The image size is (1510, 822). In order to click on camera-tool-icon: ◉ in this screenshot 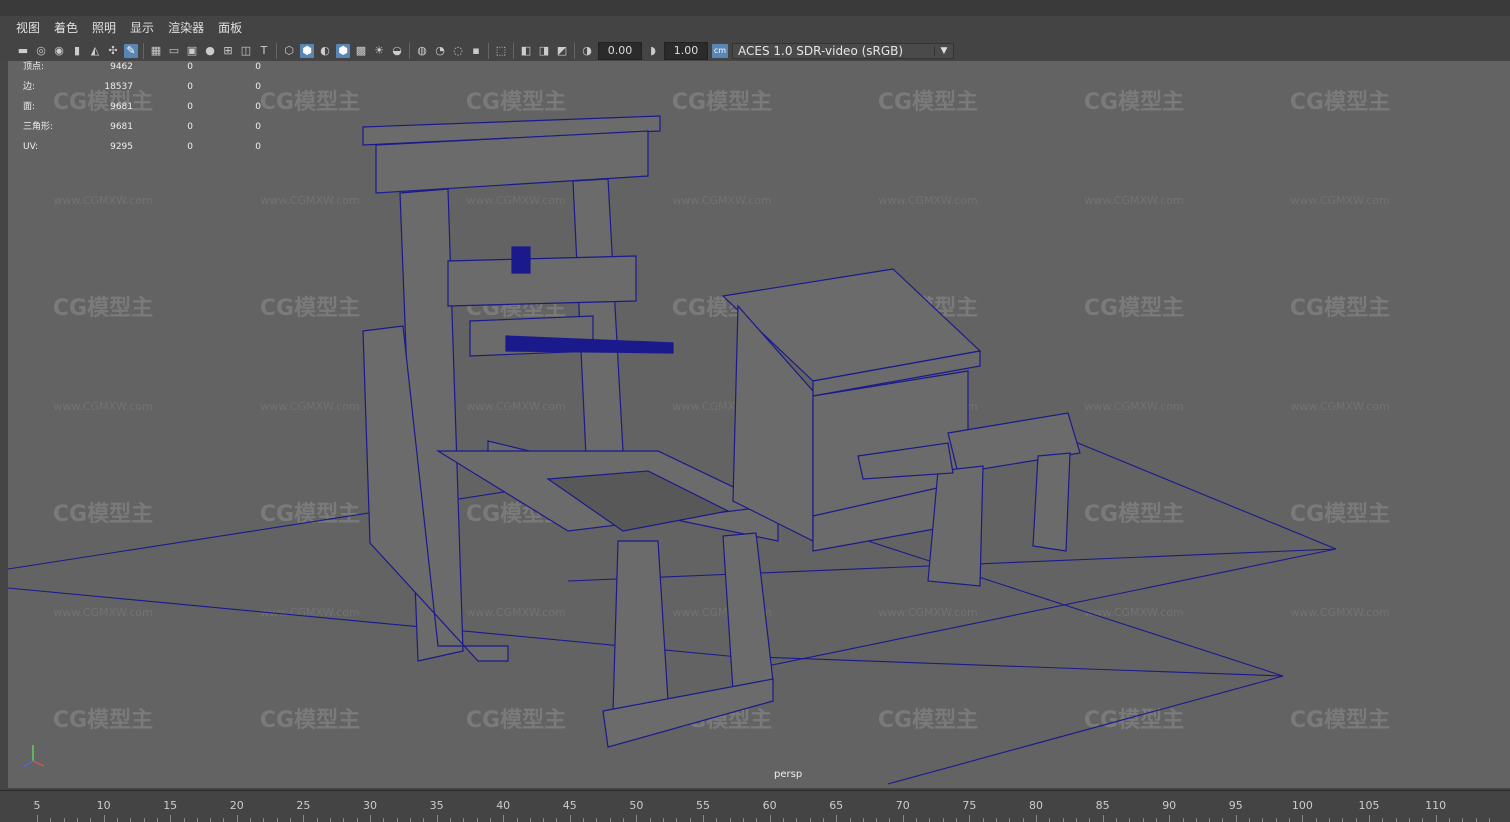, I will do `click(59, 51)`.